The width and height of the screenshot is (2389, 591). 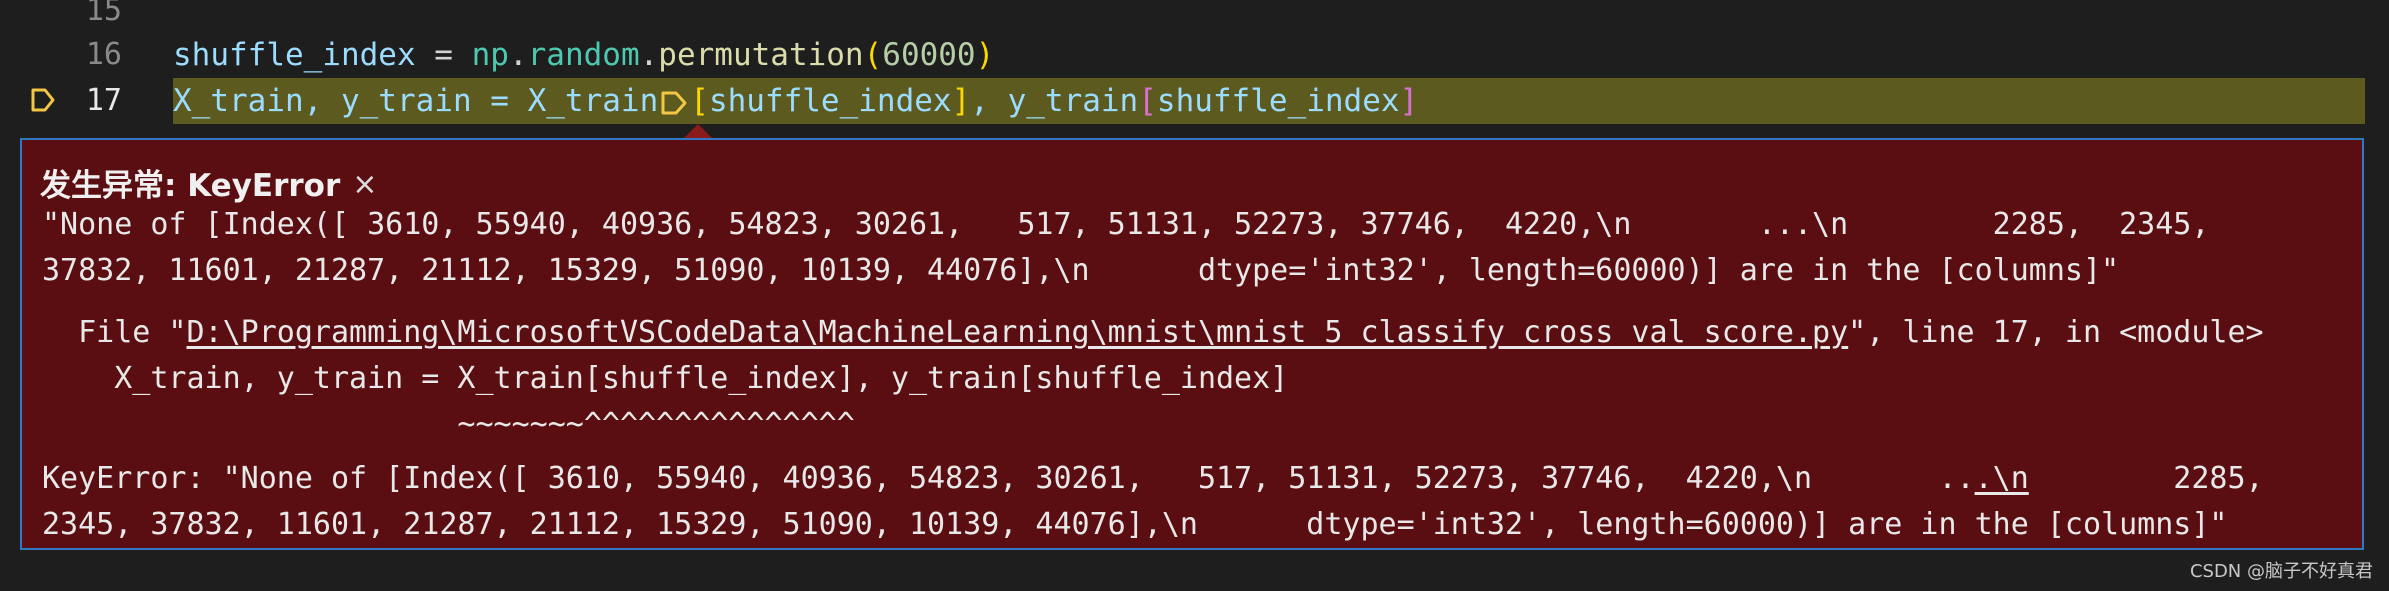 What do you see at coordinates (443, 55) in the screenshot?
I see `code-token: =` at bounding box center [443, 55].